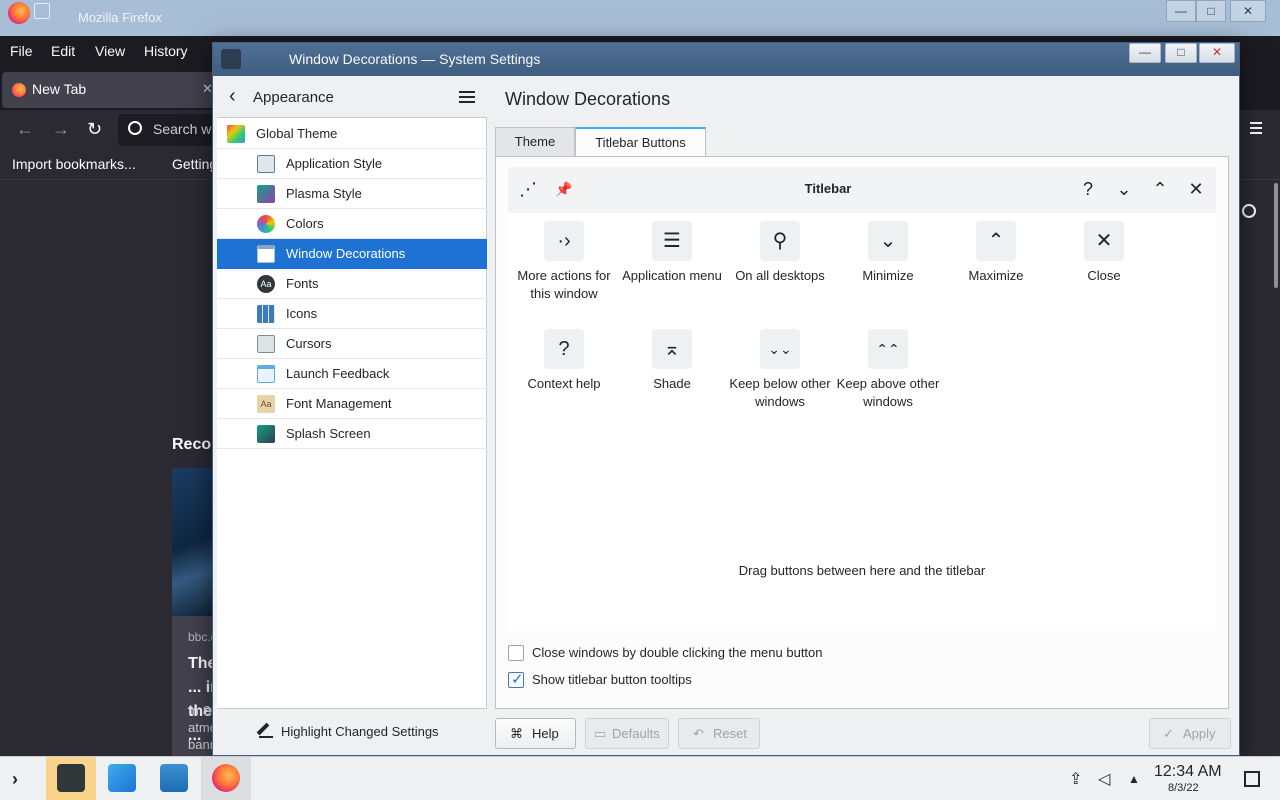 This screenshot has width=1280, height=800. Describe the element at coordinates (110, 51) in the screenshot. I see `menu-view: View` at that location.